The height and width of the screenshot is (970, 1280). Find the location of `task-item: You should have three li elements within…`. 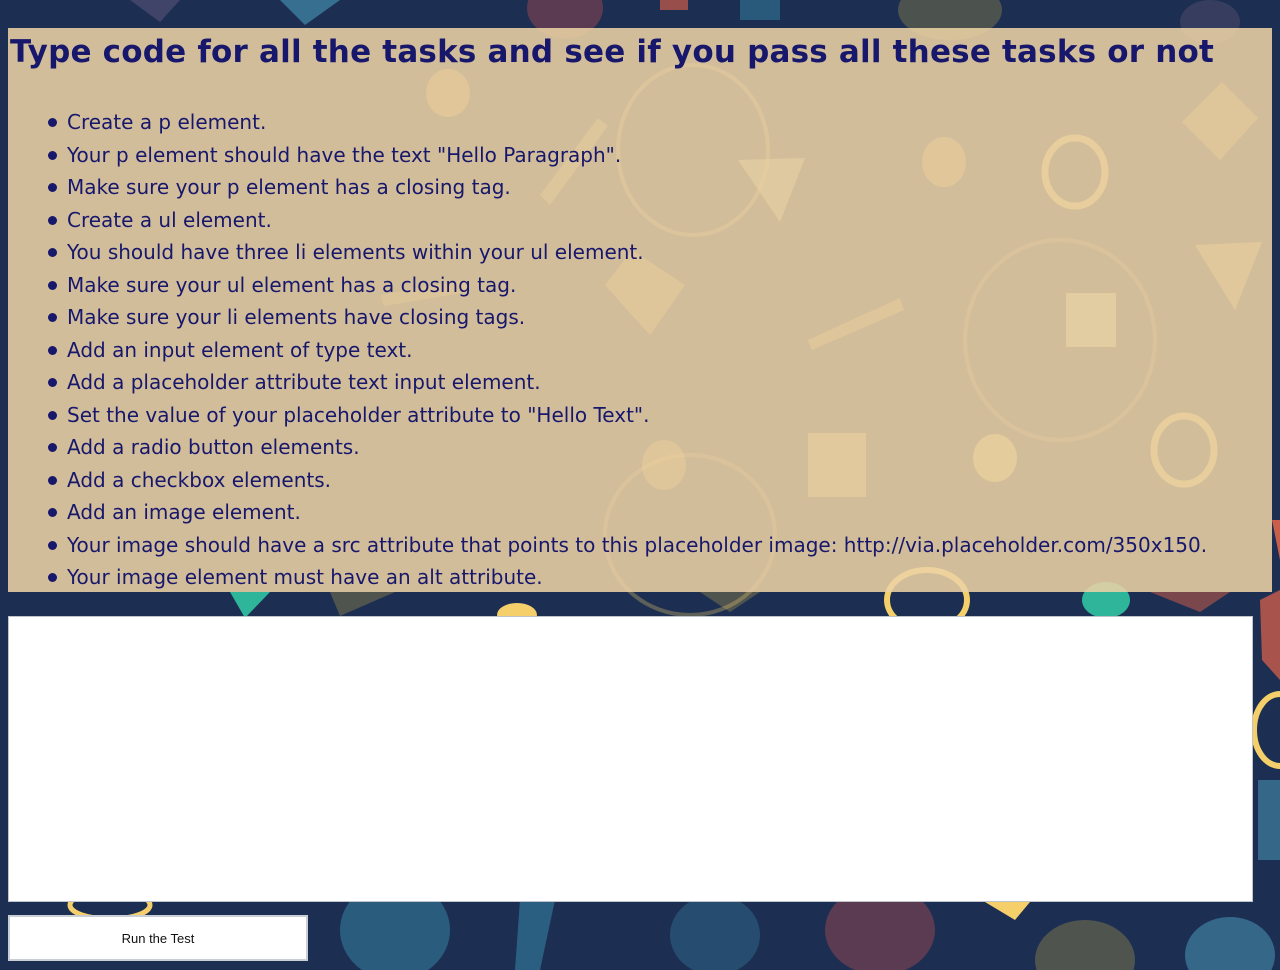

task-item: You should have three li elements within… is located at coordinates (627, 252).